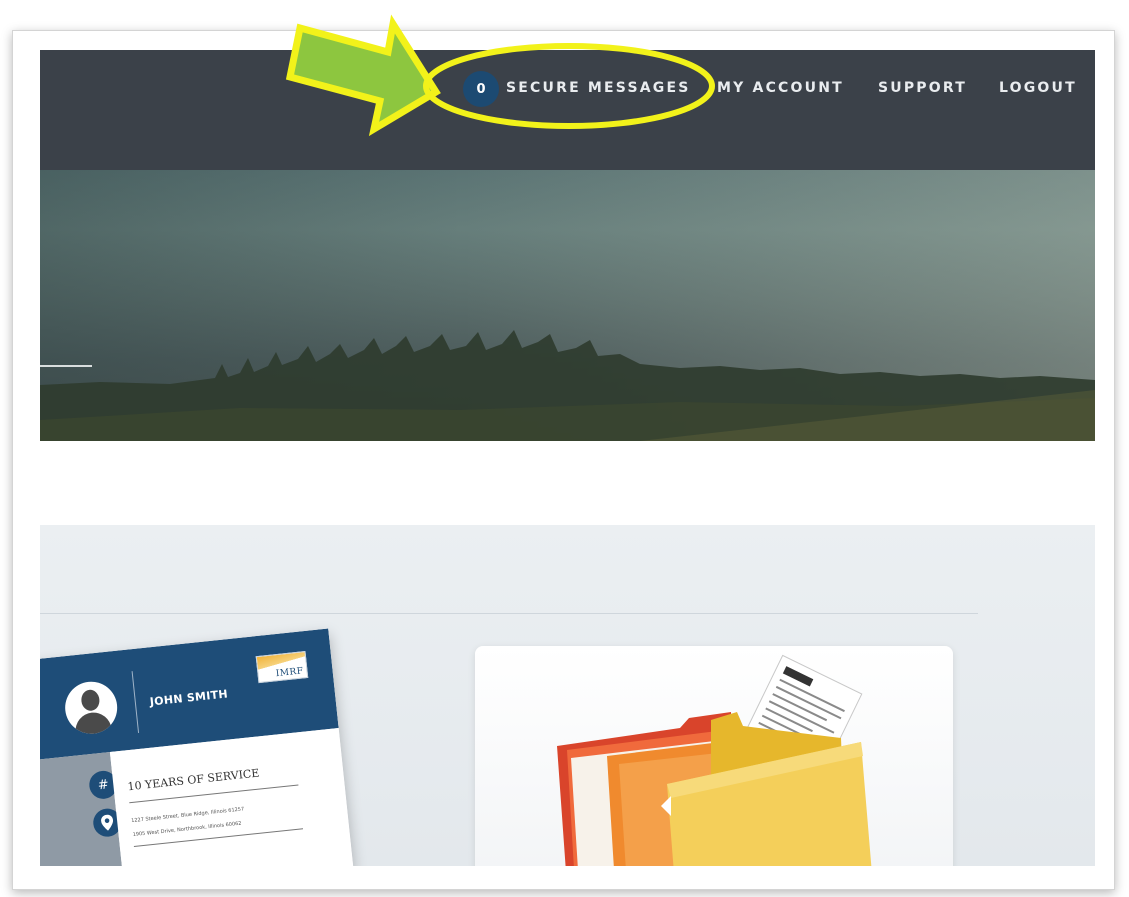 Image resolution: width=1129 pixels, height=897 pixels. I want to click on imrf-logo: IMRF, so click(282, 667).